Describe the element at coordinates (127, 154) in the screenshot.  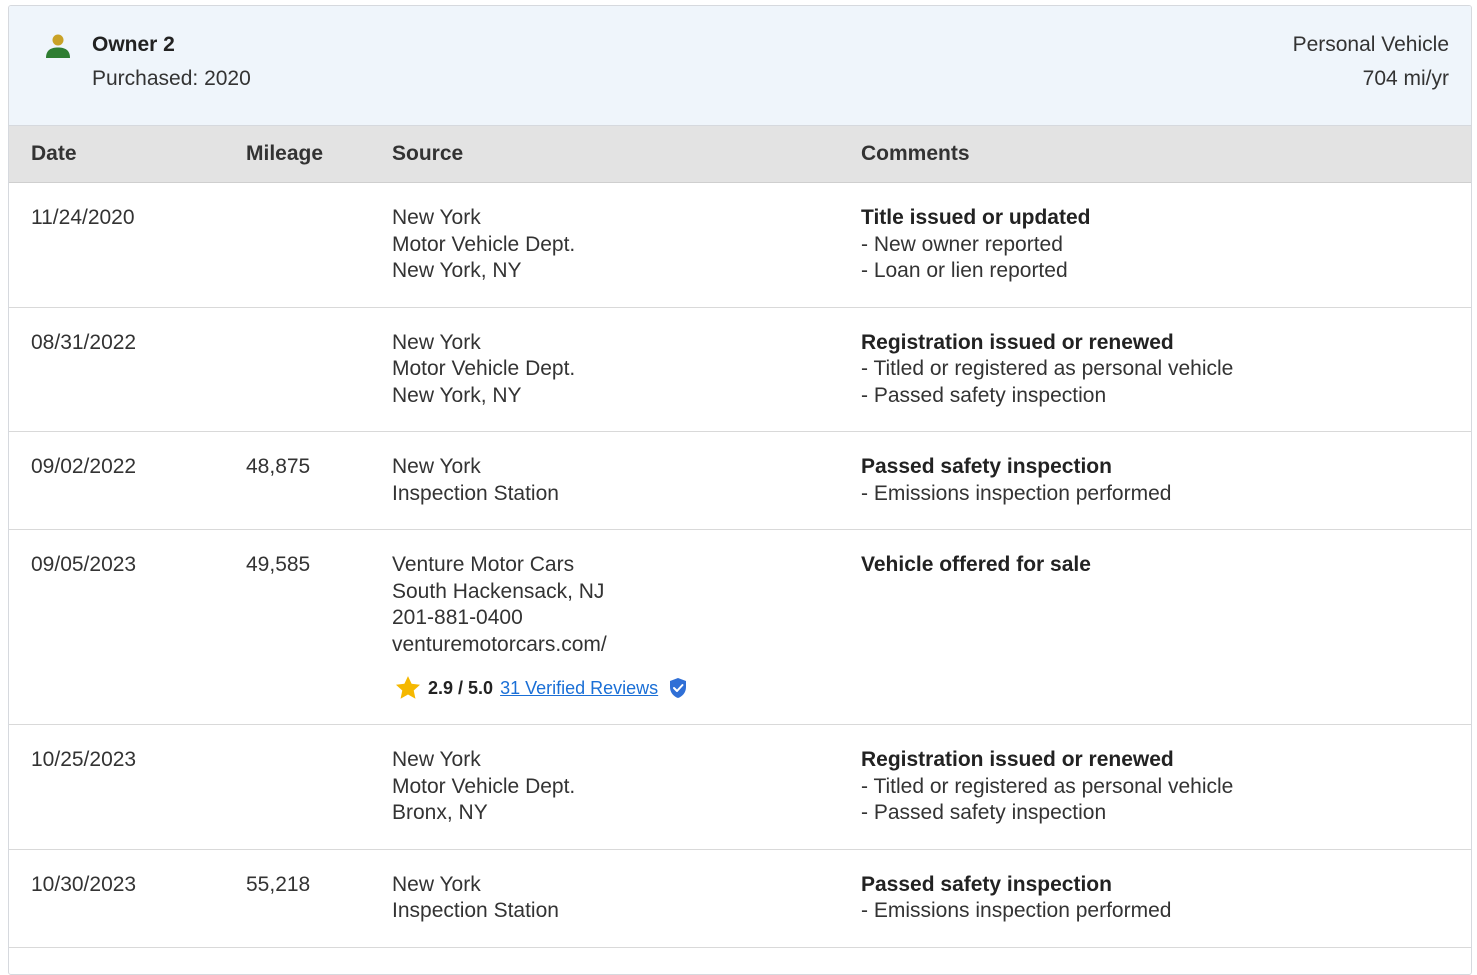
I see `header-date: Date` at that location.